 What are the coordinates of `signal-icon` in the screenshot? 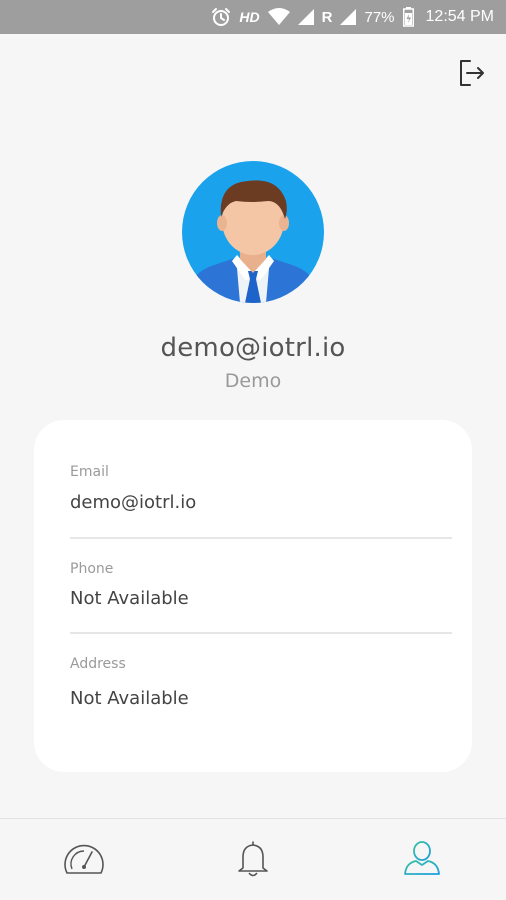 It's located at (305, 17).